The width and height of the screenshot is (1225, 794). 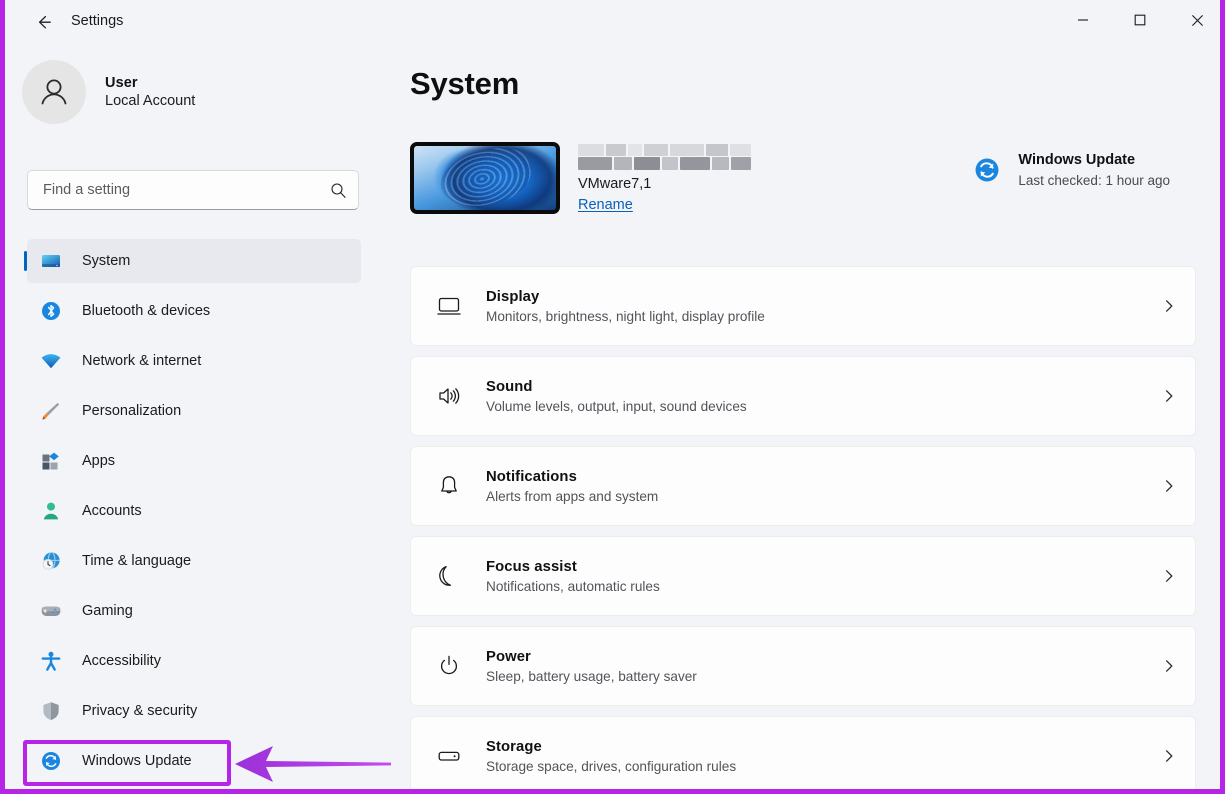 I want to click on card-title: Focus assist, so click(x=531, y=566).